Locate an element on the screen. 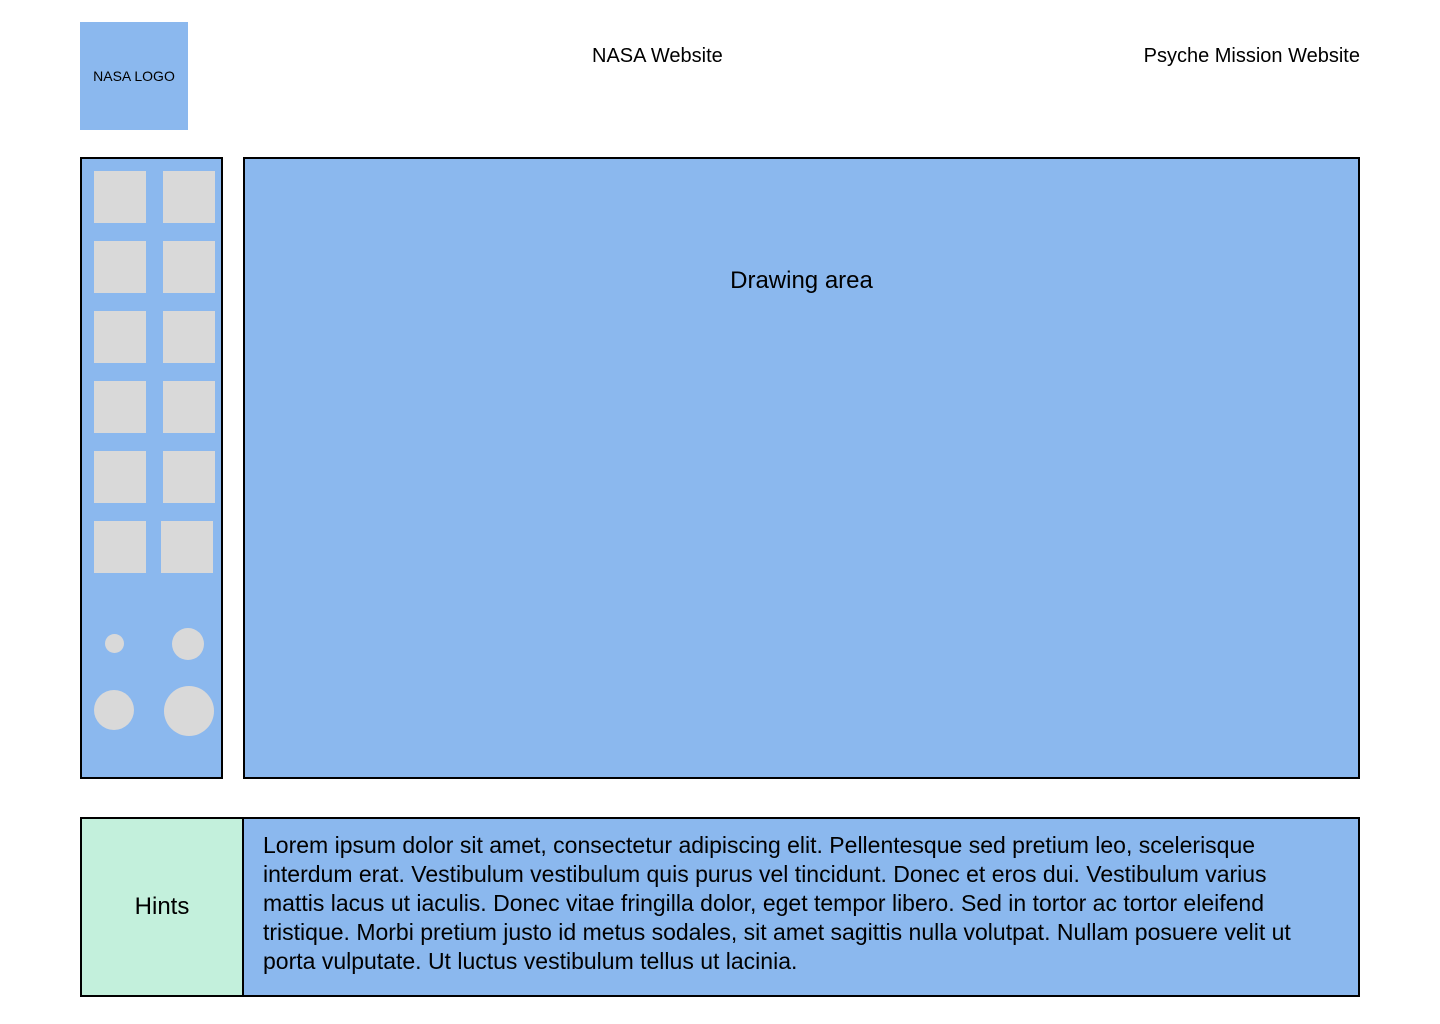 This screenshot has height=1024, width=1440. tool-palette is located at coordinates (151, 468).